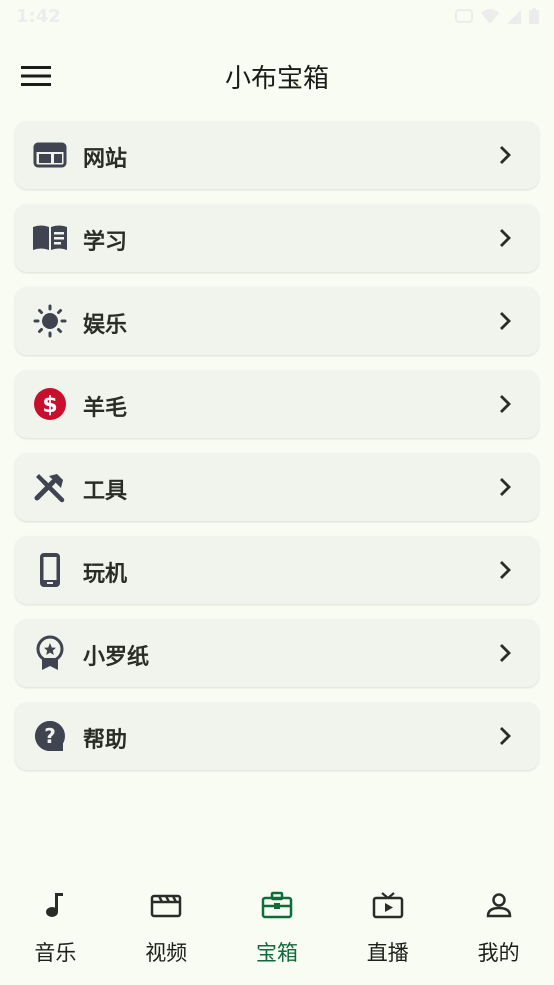 The width and height of the screenshot is (554, 985). I want to click on wifi-icon, so click(490, 16).